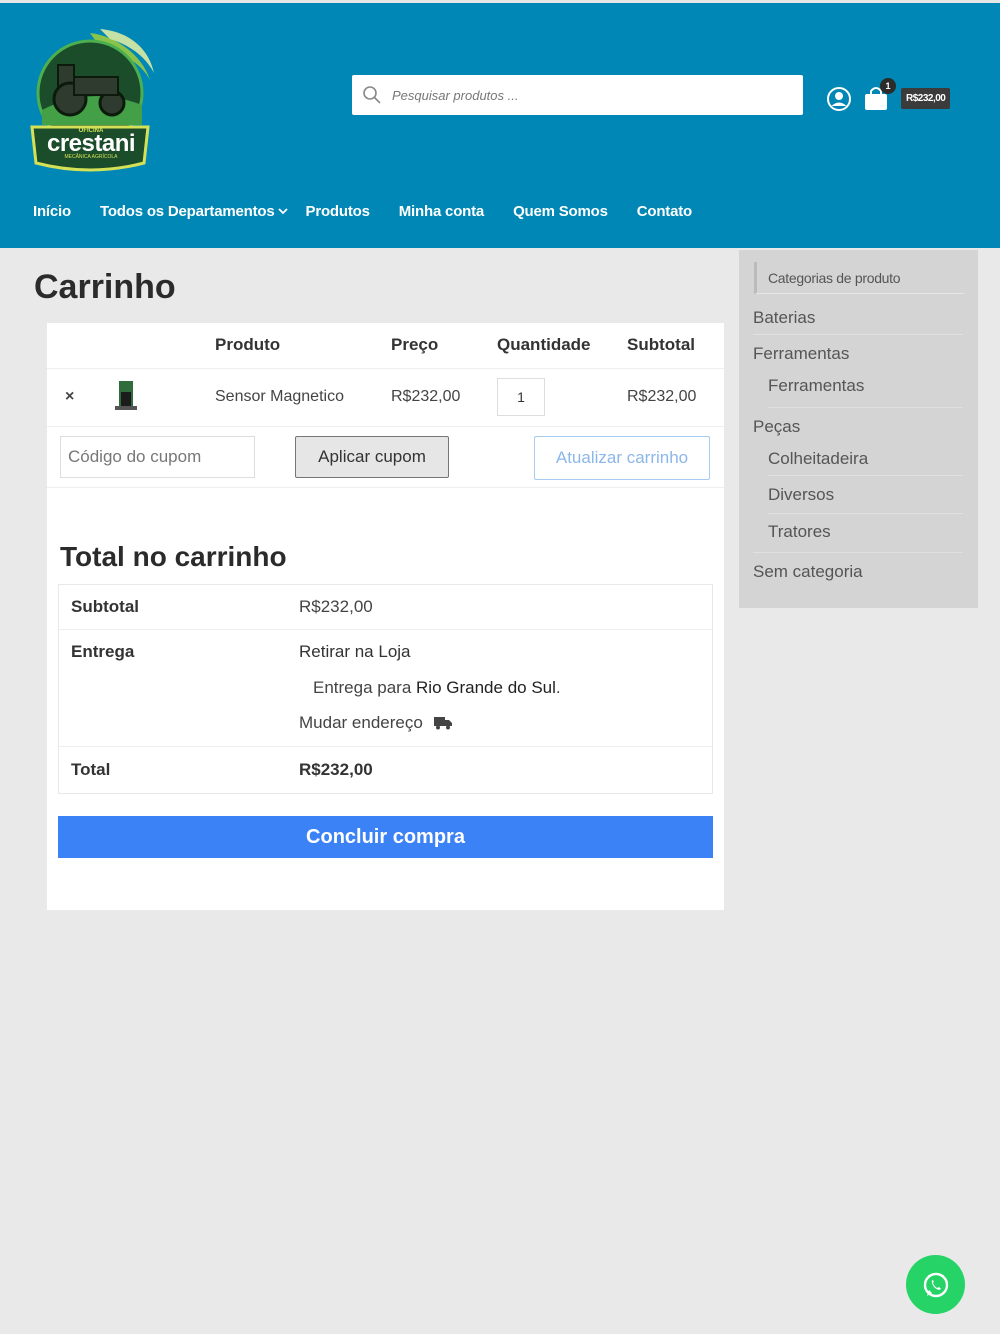  What do you see at coordinates (801, 495) in the screenshot?
I see `sidebar-subitem-diversos: Diversos` at bounding box center [801, 495].